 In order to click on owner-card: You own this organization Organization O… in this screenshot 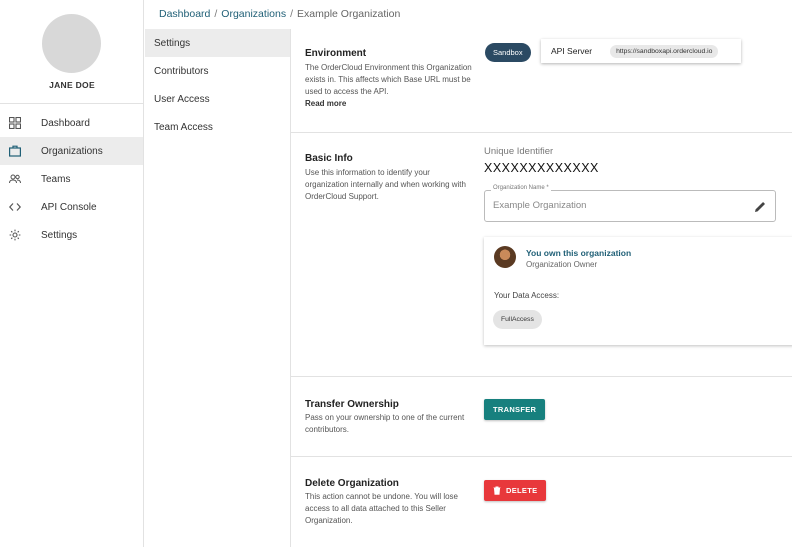, I will do `click(638, 291)`.